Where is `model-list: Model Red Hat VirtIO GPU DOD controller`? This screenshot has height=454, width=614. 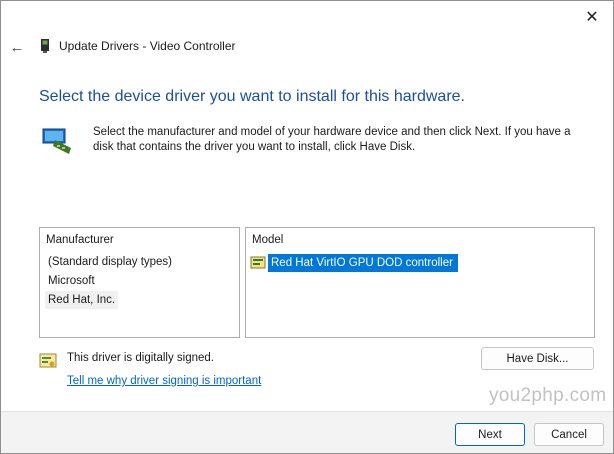
model-list: Model Red Hat VirtIO GPU DOD controller is located at coordinates (420, 282).